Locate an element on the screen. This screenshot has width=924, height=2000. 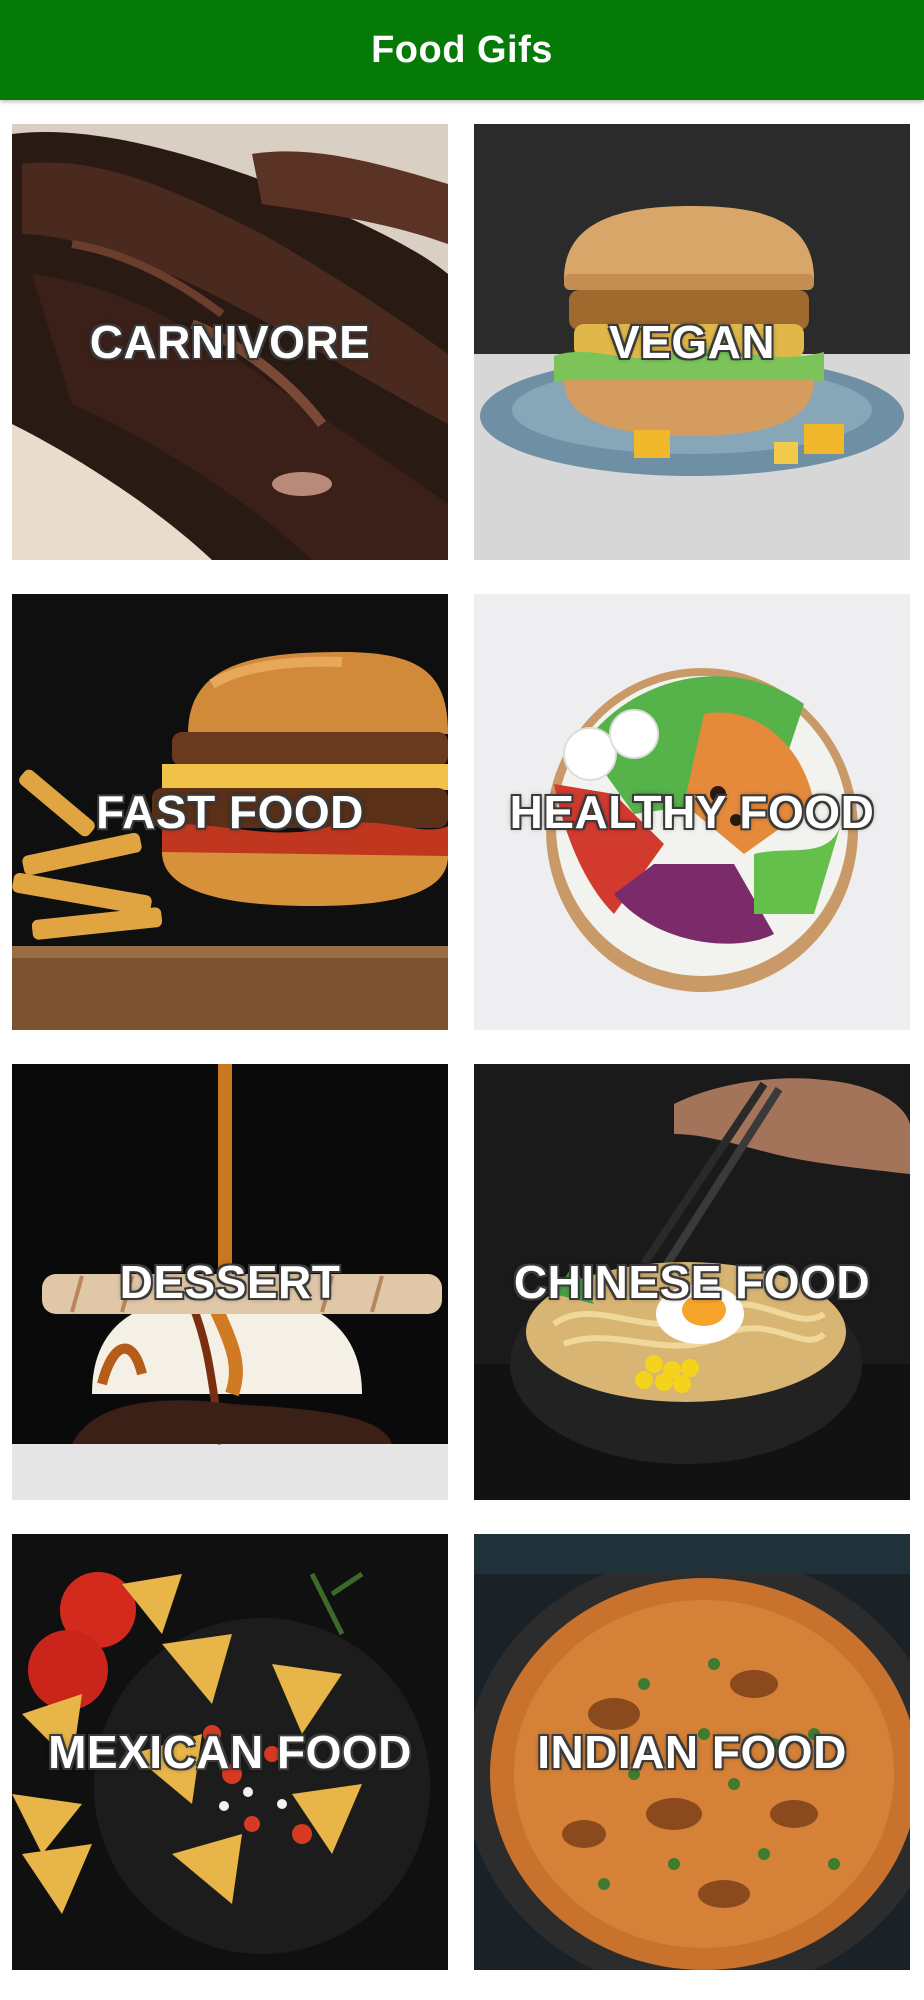
tile-vegan: VEGAN is located at coordinates (692, 342).